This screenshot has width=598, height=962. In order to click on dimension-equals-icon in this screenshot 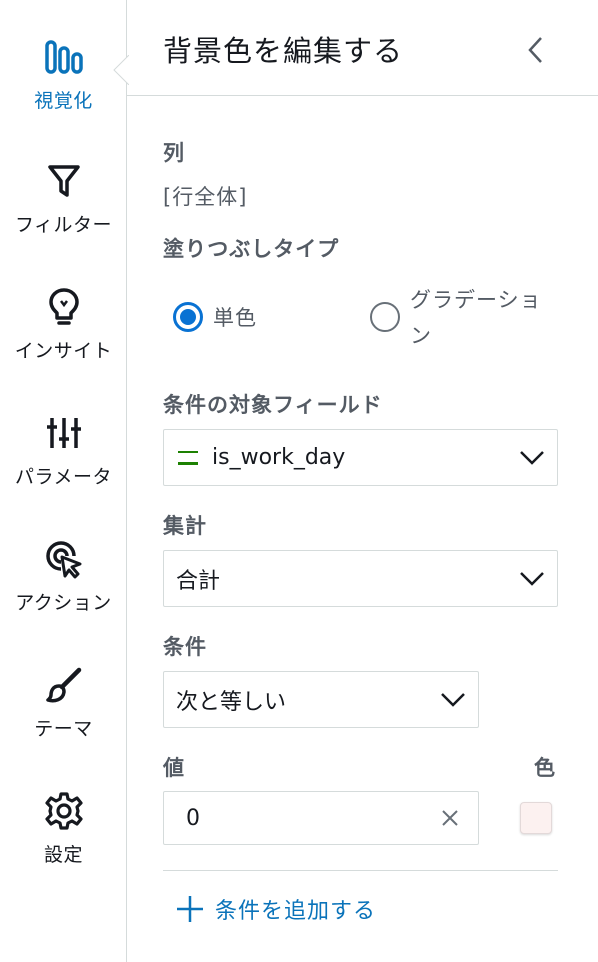, I will do `click(188, 457)`.